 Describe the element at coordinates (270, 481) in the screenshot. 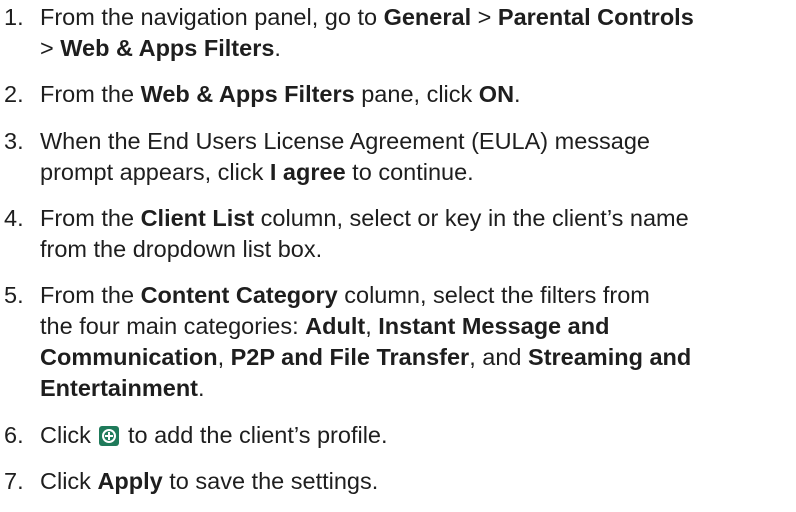

I see `text-run: to save the settings.` at that location.